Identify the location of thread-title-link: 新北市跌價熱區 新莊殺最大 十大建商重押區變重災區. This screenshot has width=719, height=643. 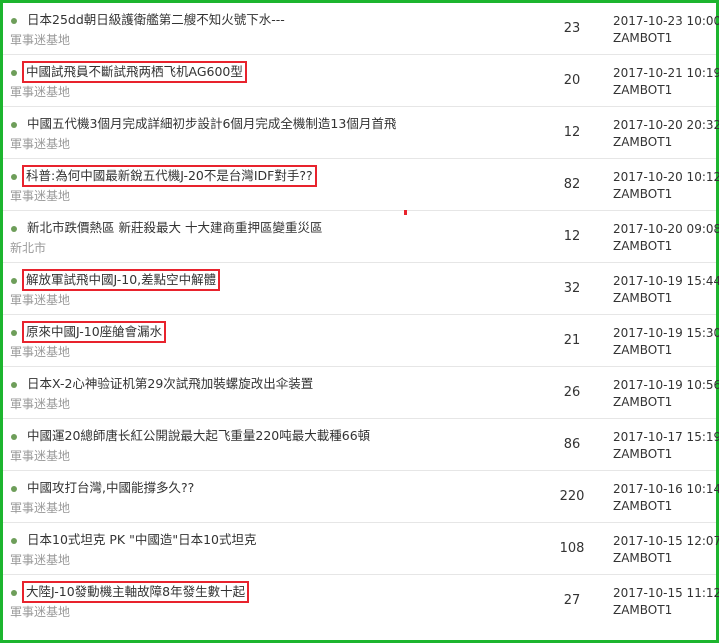
(174, 228).